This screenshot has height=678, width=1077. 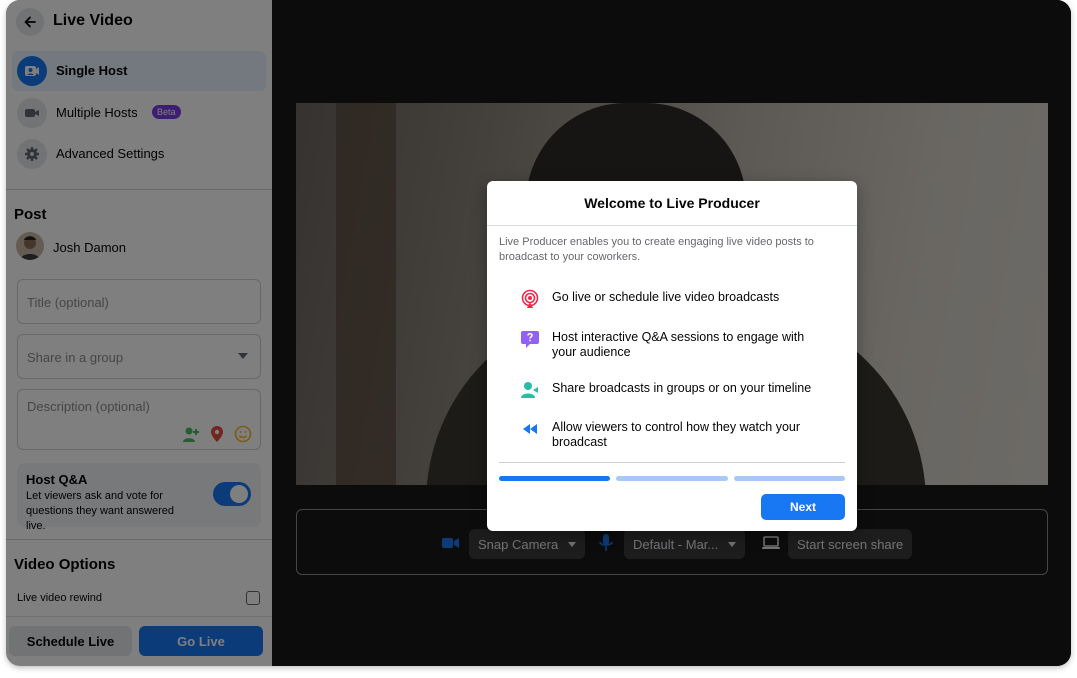 What do you see at coordinates (530, 429) in the screenshot?
I see `rewind-icon` at bounding box center [530, 429].